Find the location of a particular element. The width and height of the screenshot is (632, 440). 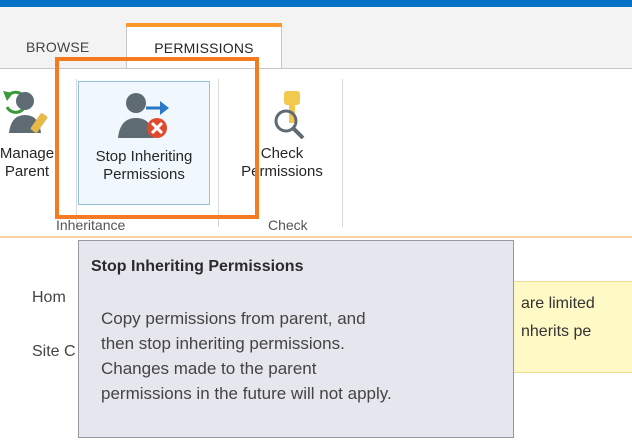

check-permissions-button: Check Permissions is located at coordinates (282, 134).